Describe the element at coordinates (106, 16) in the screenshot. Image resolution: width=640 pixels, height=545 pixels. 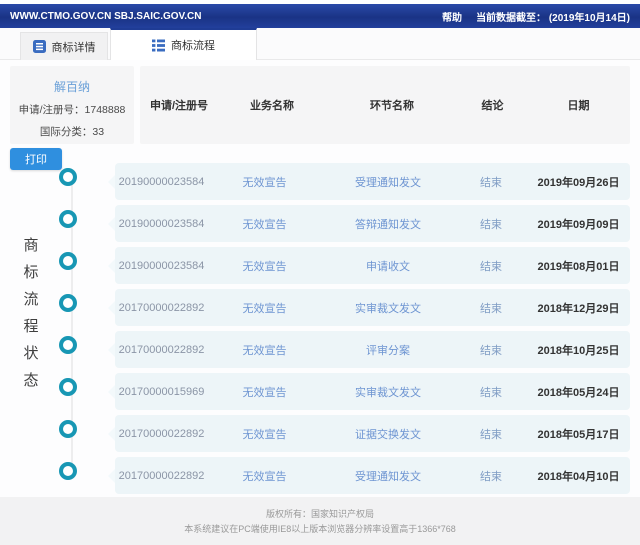
I see `site-domains: WWW.CTMO.GOV.CN SBJ.SAIC.GOV.CN` at that location.